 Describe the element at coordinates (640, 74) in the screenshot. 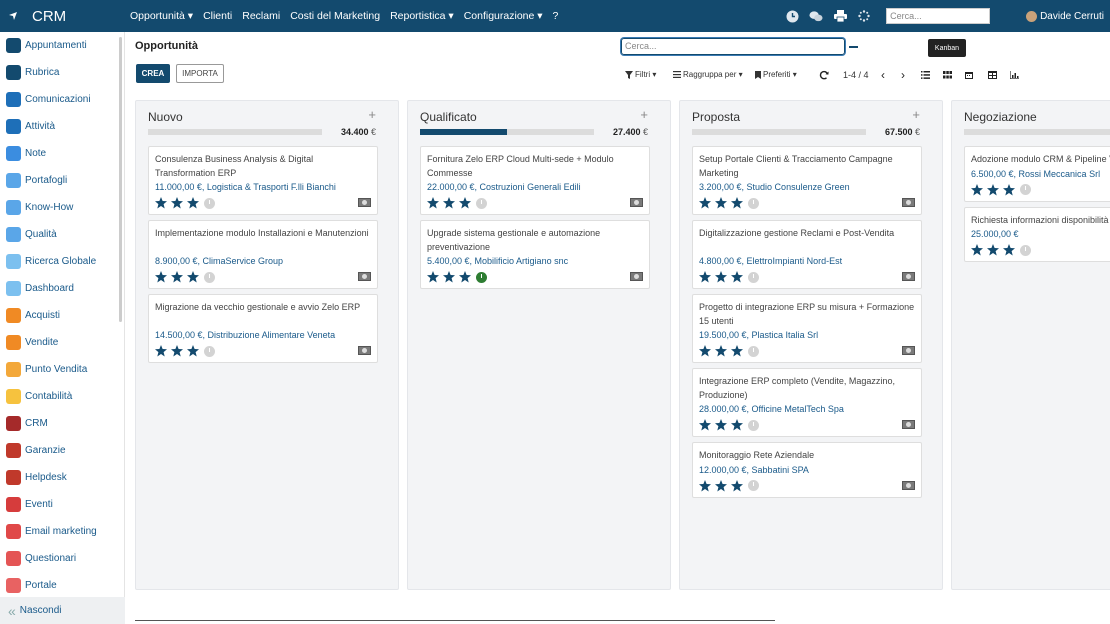

I see `filters-dropdown: Filtri ▾` at that location.